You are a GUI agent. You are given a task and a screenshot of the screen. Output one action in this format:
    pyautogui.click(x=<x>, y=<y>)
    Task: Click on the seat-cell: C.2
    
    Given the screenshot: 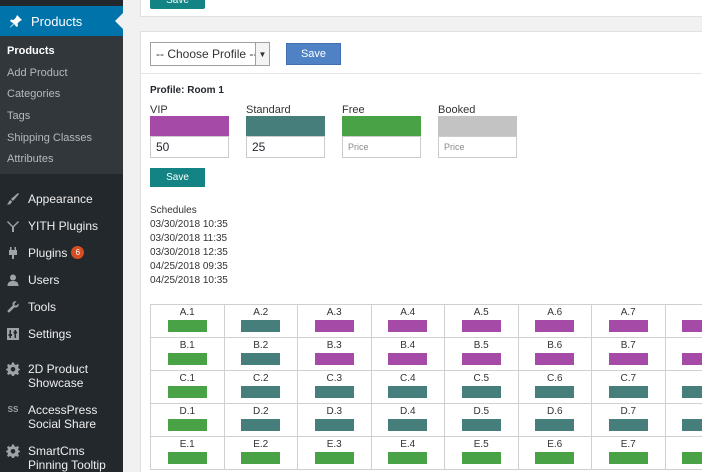 What is the action you would take?
    pyautogui.click(x=261, y=387)
    